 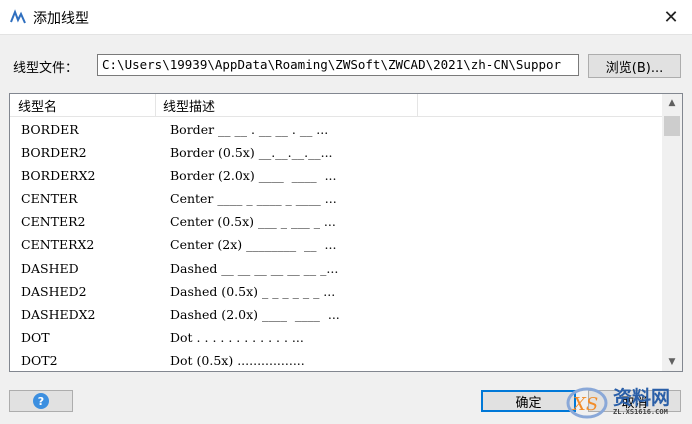 I want to click on watermark-logo-icon: XS, so click(x=587, y=403).